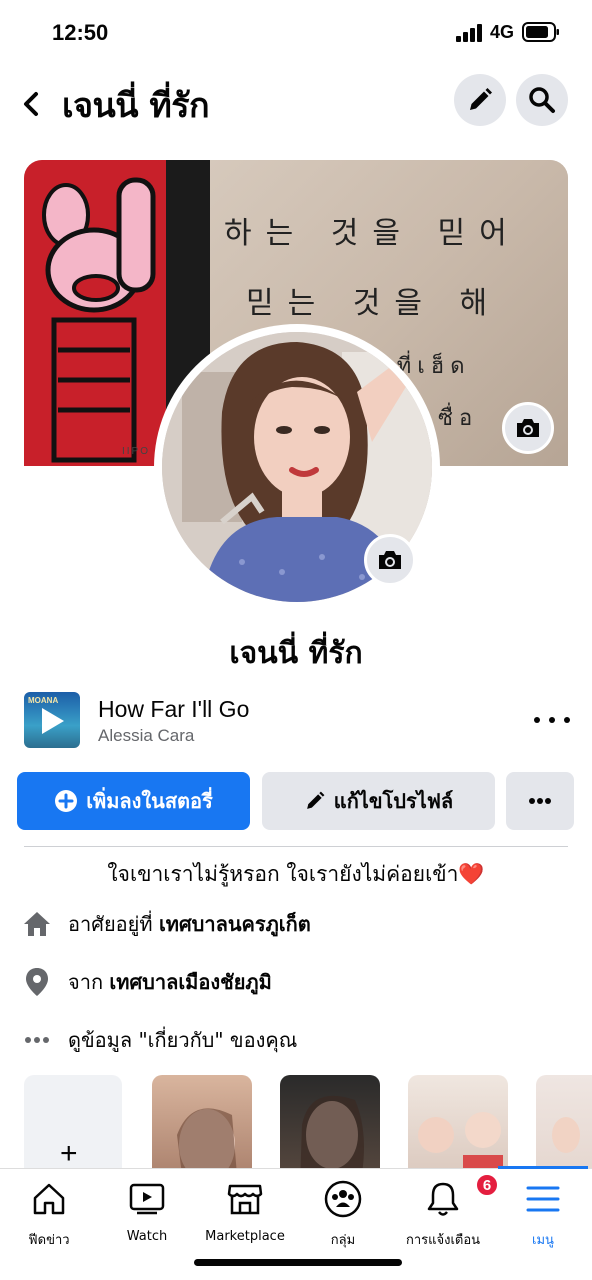 The height and width of the screenshot is (1280, 592). I want to click on photo-strip: +, so click(296, 1122).